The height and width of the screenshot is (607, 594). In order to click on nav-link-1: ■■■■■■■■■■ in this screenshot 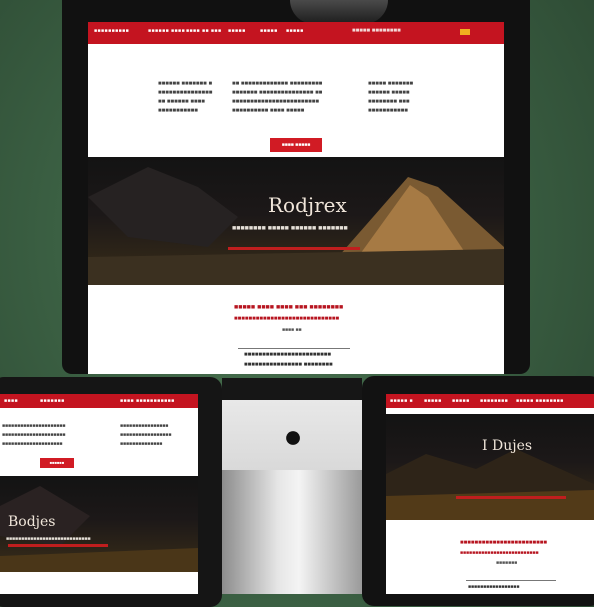, I will do `click(111, 31)`.